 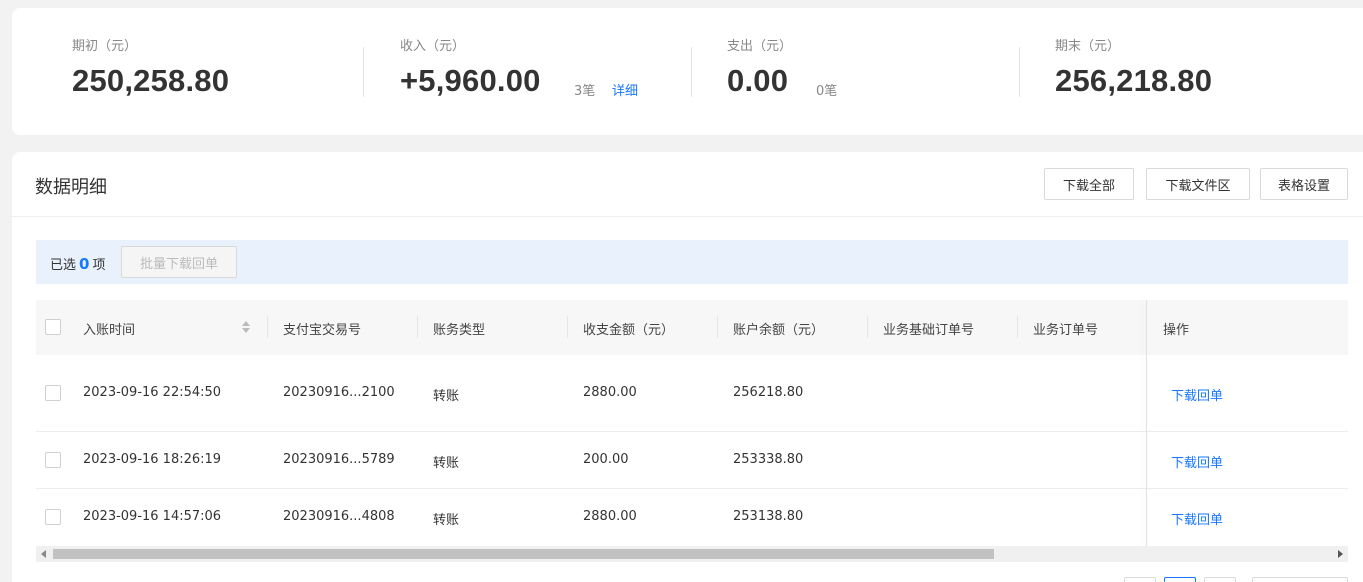 I want to click on cell-entry-time: 2023-09-16 14:57:06, so click(x=152, y=516).